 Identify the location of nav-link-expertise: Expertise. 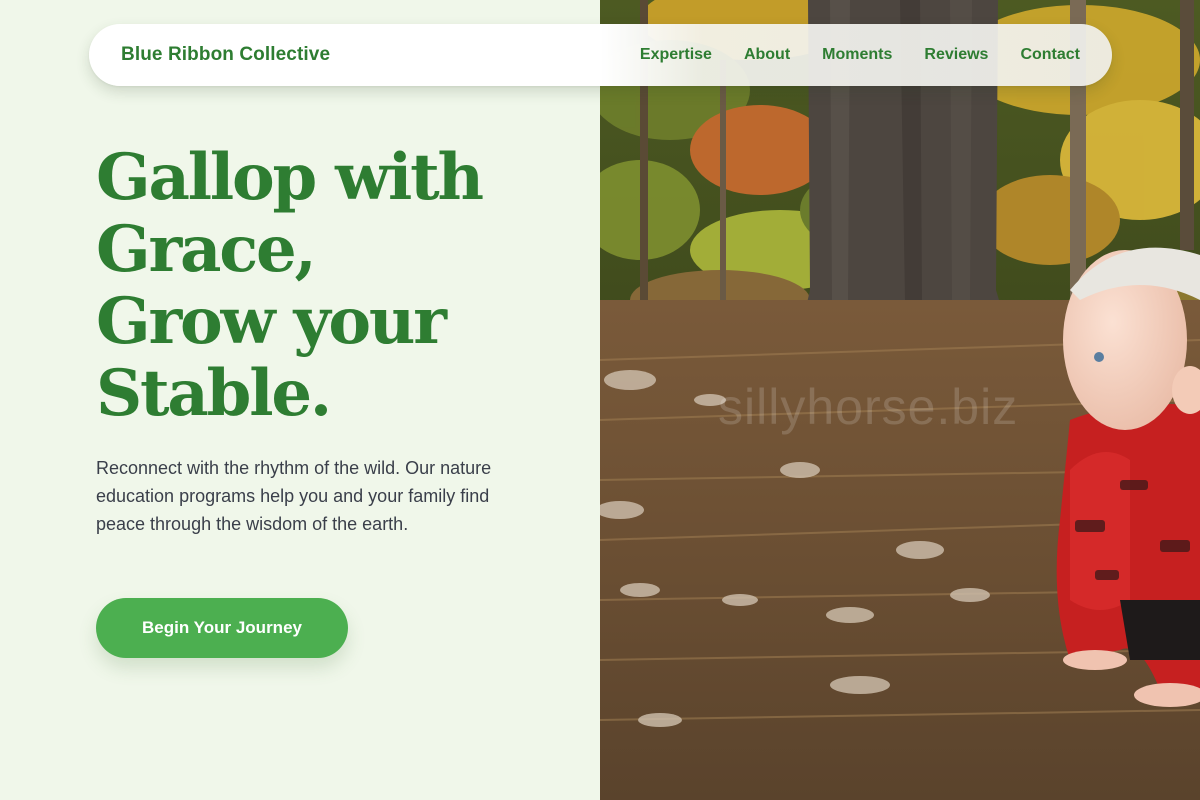
(676, 55).